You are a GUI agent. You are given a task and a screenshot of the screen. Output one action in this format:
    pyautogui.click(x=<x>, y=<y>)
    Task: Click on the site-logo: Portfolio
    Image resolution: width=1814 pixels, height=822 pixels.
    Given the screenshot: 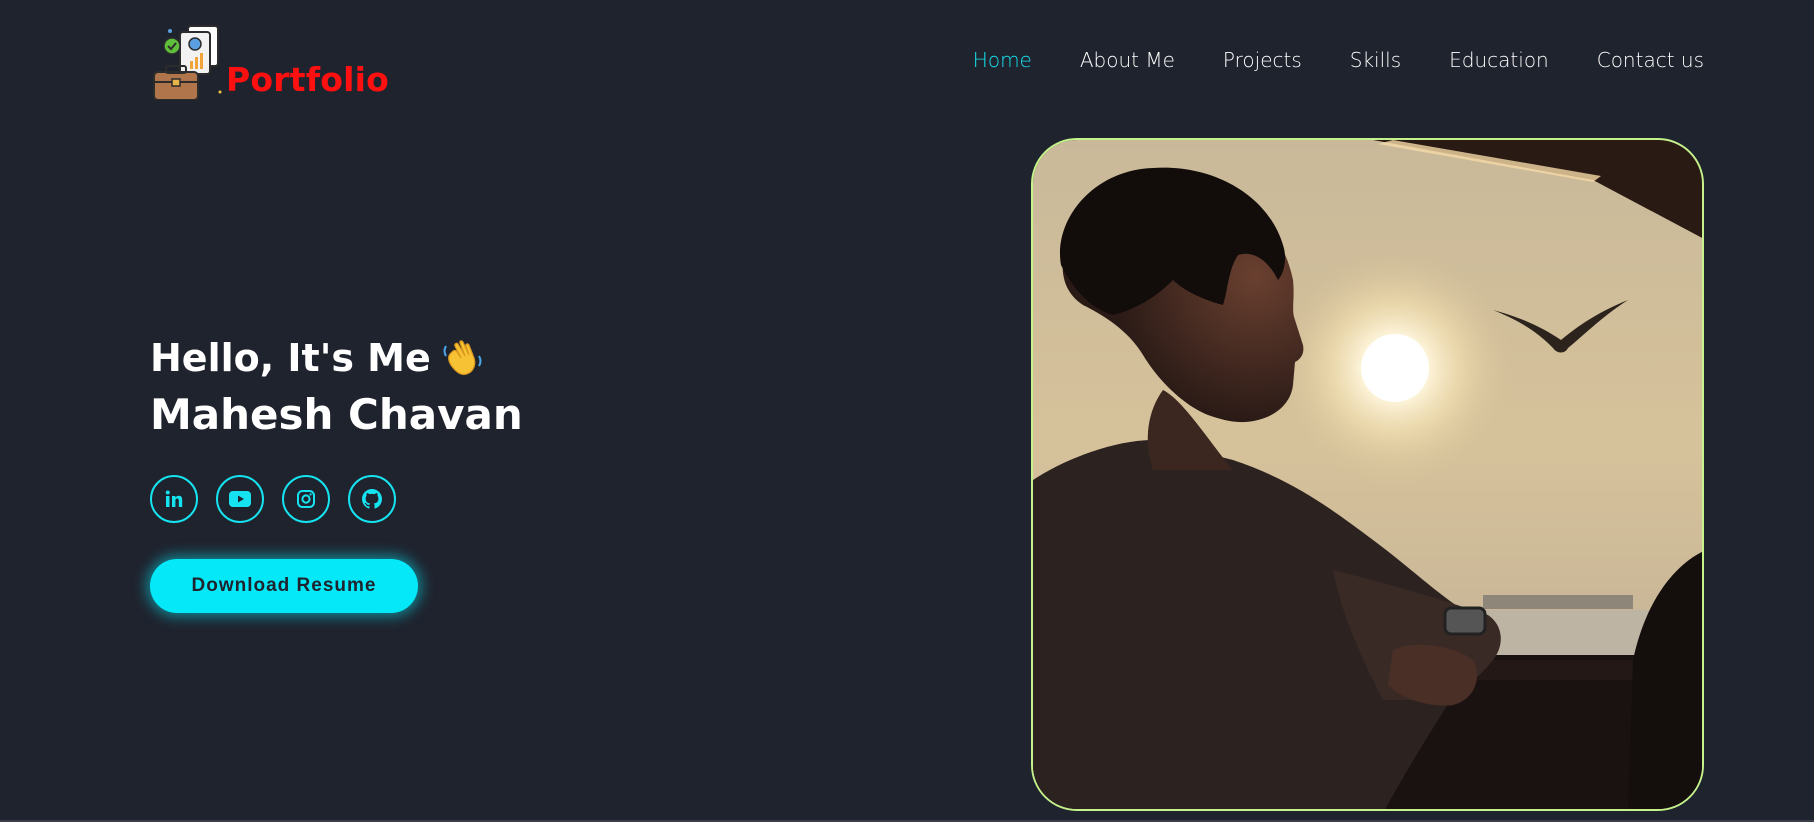 What is the action you would take?
    pyautogui.click(x=270, y=60)
    